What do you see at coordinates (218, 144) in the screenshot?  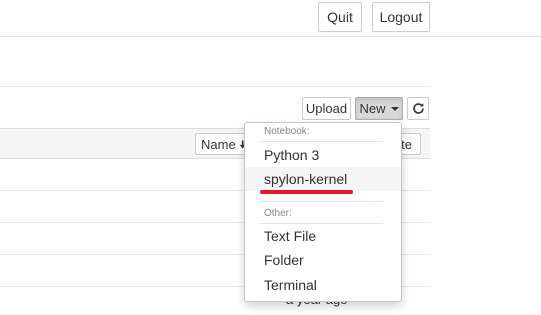 I see `sort-name-label: Name` at bounding box center [218, 144].